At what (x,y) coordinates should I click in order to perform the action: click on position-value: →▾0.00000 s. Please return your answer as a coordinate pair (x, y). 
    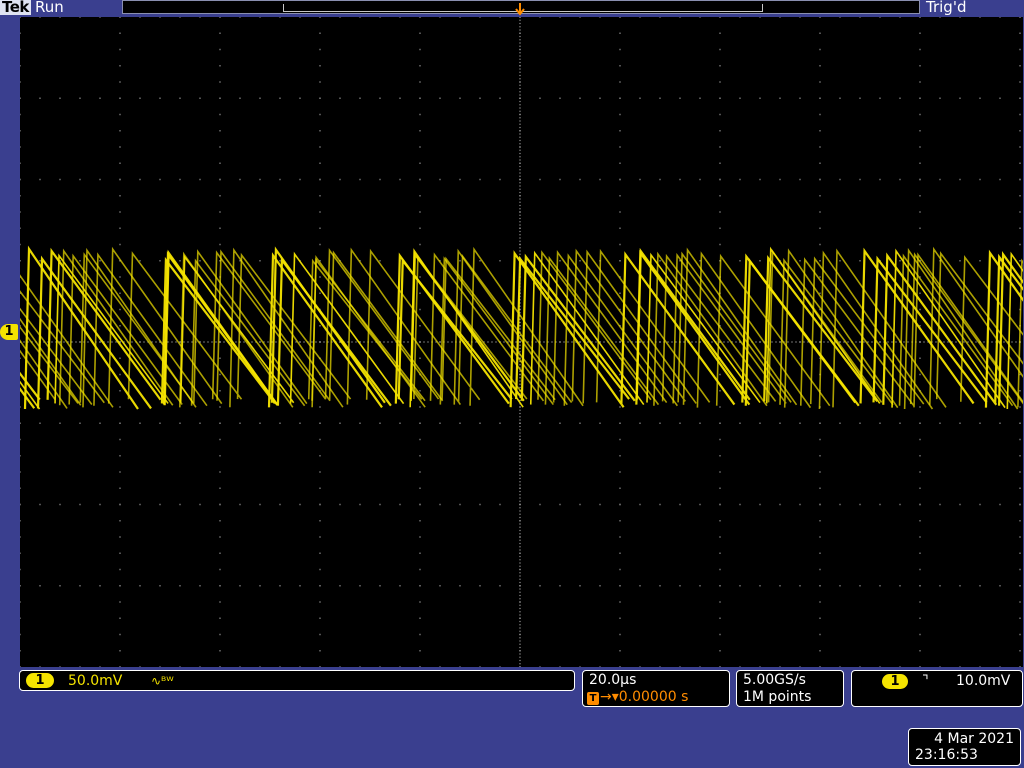
    Looking at the image, I should click on (644, 697).